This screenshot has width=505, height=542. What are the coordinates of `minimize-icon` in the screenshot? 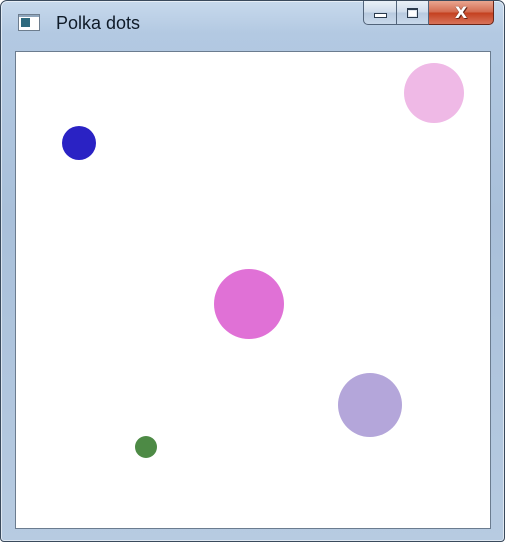 It's located at (380, 15).